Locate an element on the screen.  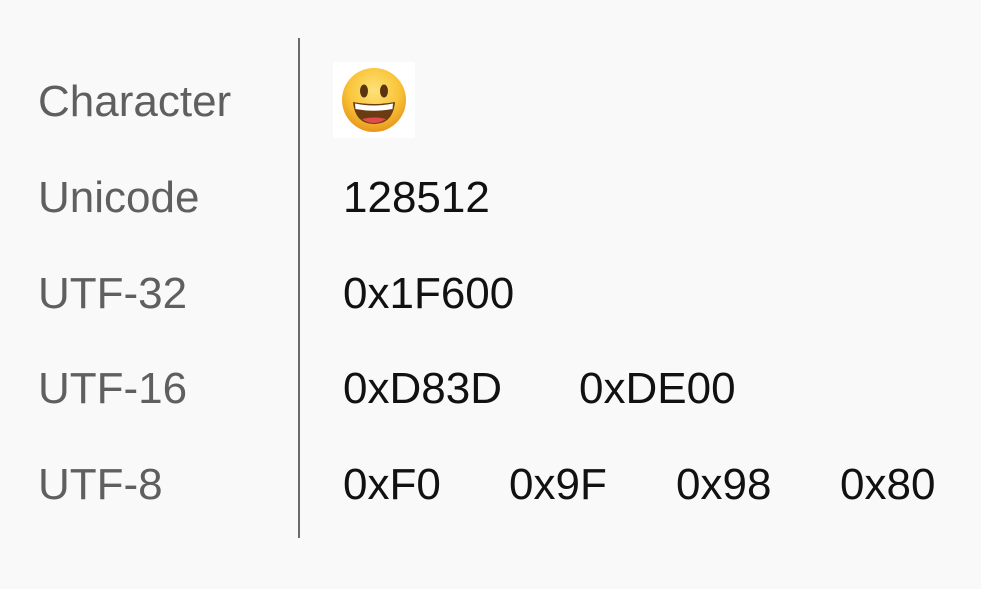
utf16-label: UTF-16 is located at coordinates (113, 388).